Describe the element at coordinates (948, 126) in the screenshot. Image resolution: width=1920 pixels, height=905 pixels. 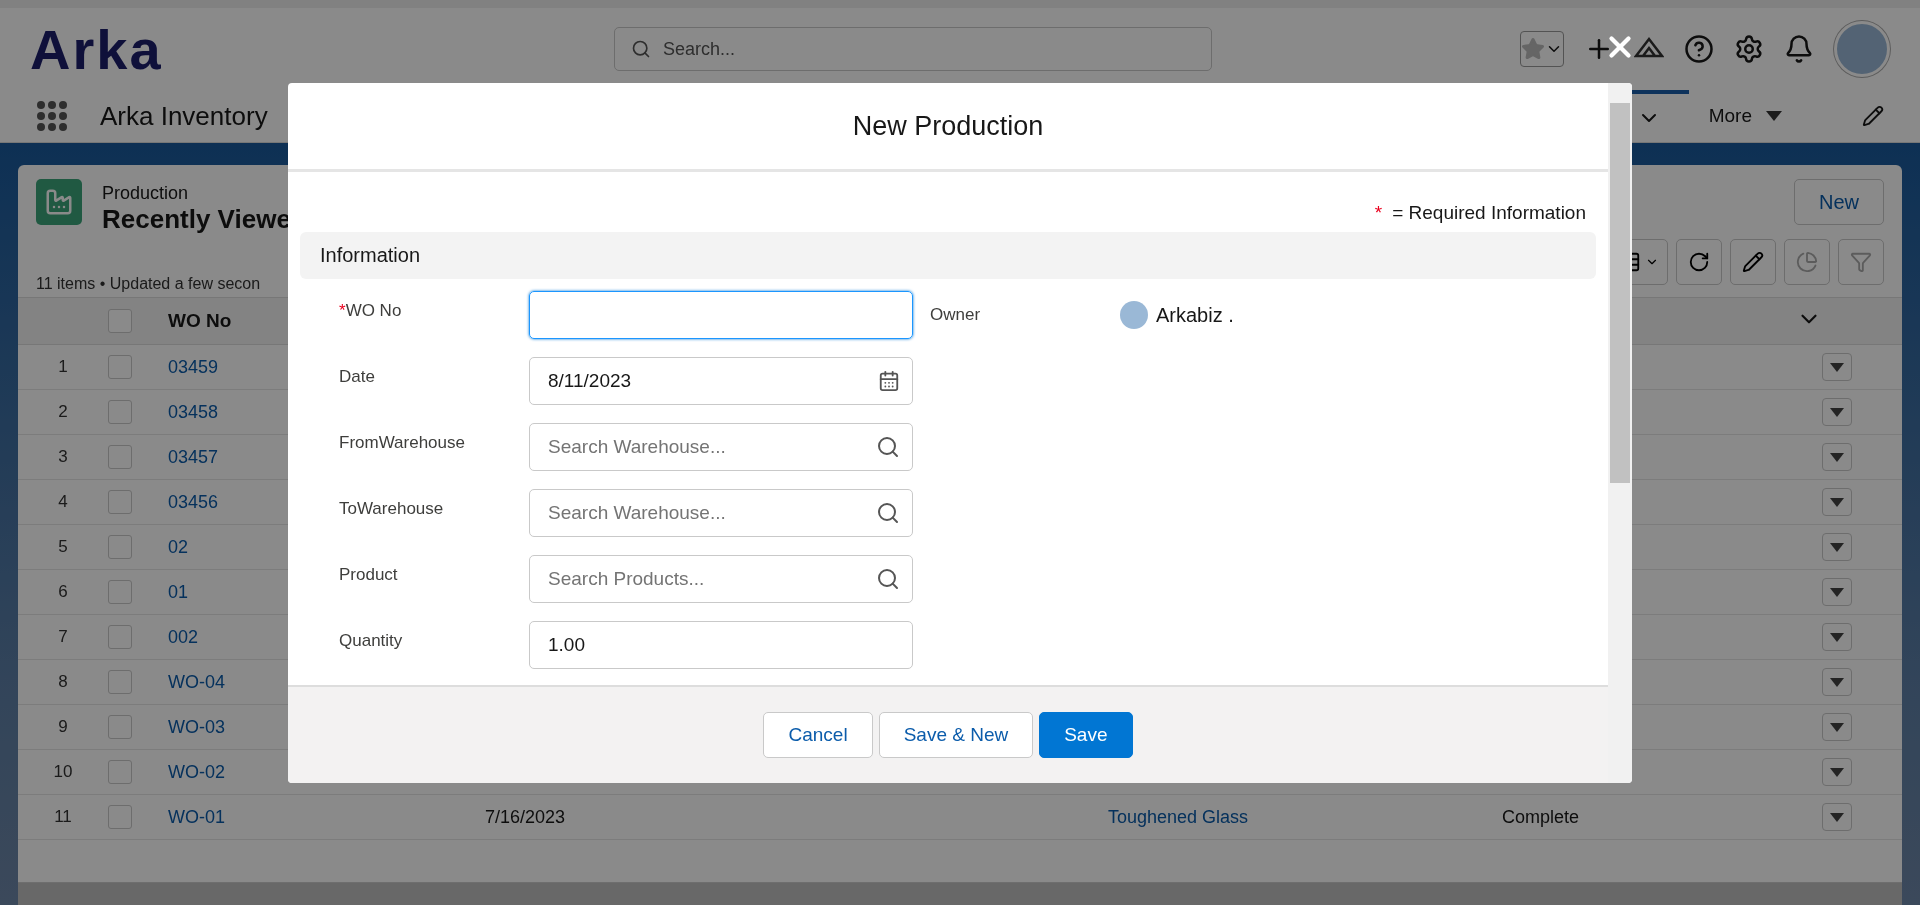
I see `modal-title: New Production` at that location.